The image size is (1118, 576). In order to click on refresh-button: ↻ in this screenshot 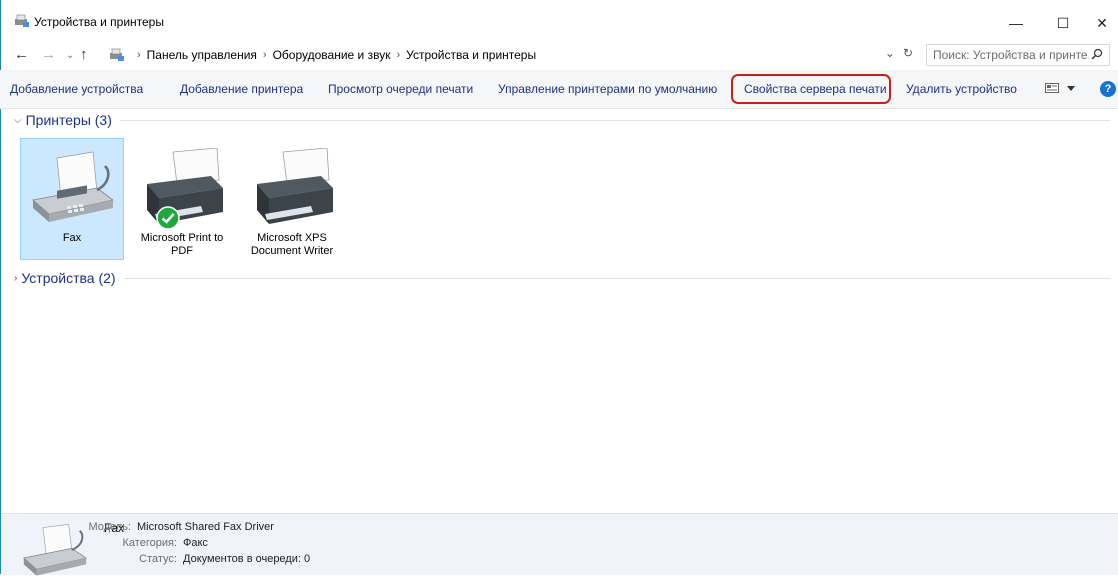, I will do `click(908, 53)`.